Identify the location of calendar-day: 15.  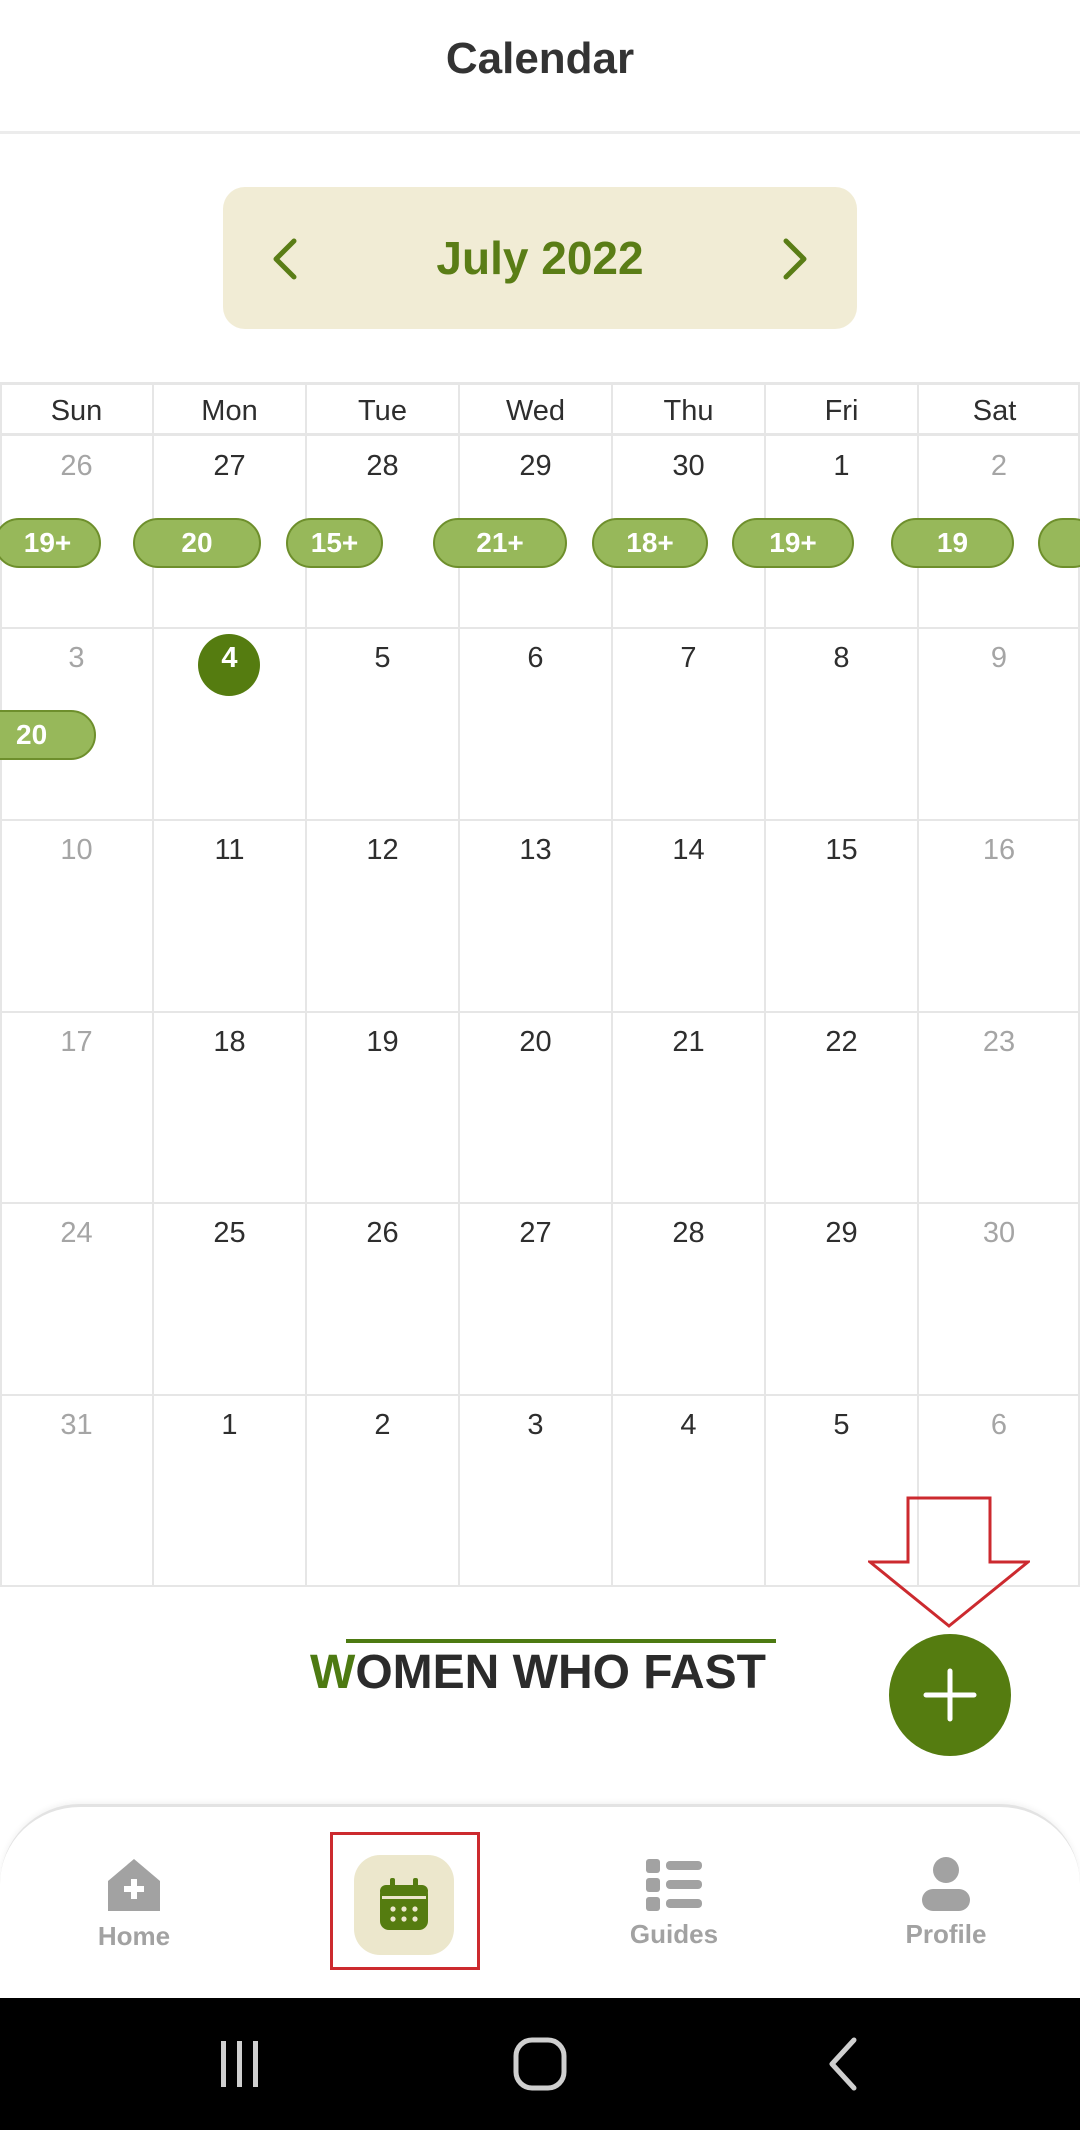
(841, 850).